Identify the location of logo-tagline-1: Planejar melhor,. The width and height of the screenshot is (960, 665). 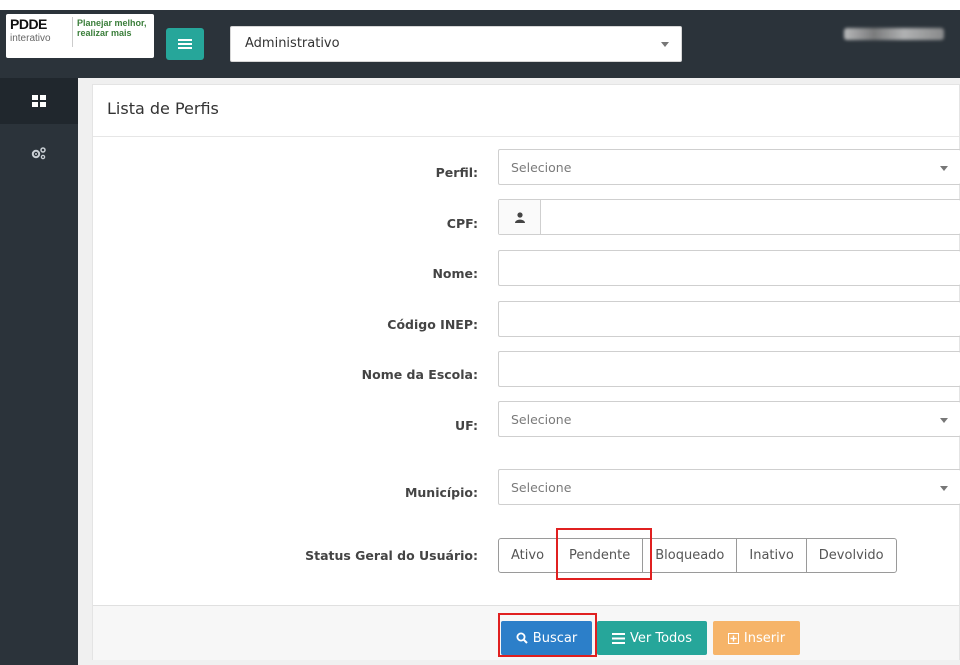
(112, 23).